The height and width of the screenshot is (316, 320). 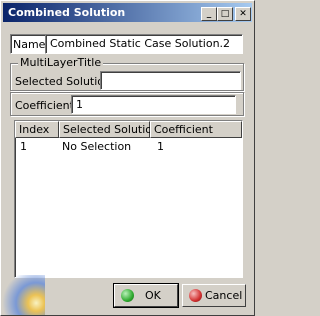 I want to click on minimize-icon: _, so click(x=209, y=14).